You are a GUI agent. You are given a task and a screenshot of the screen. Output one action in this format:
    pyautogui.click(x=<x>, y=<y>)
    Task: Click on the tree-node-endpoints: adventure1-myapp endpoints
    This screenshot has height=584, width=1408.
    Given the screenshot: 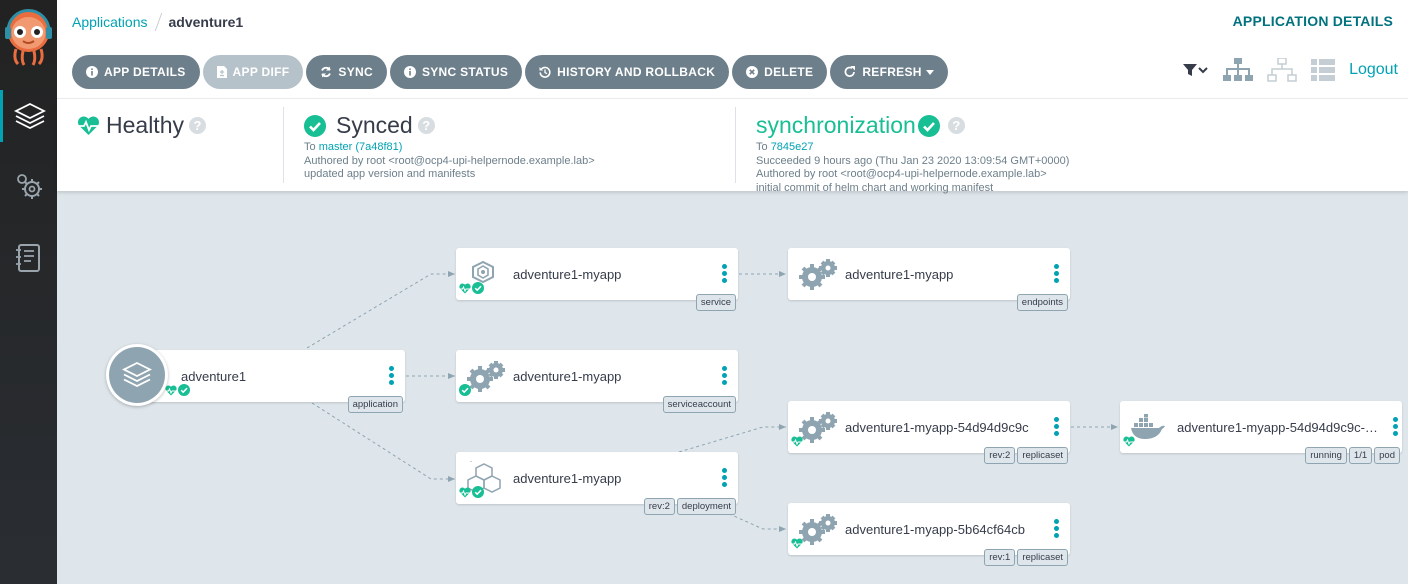 What is the action you would take?
    pyautogui.click(x=929, y=279)
    